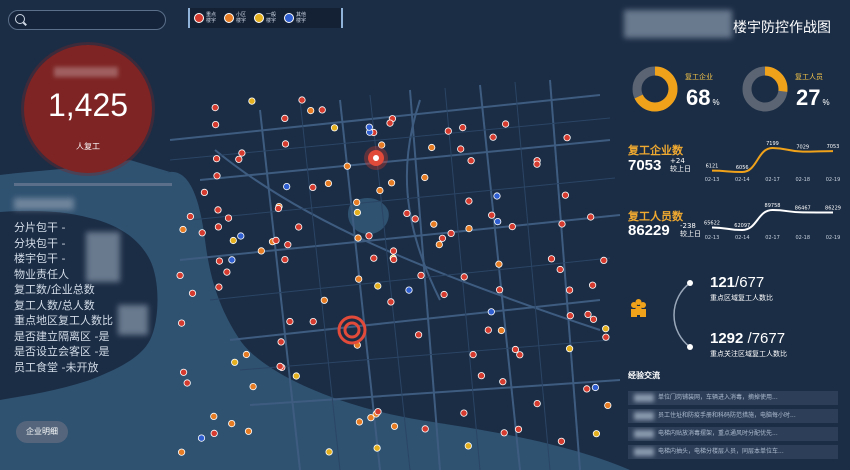 The width and height of the screenshot is (850, 470). What do you see at coordinates (765, 89) in the screenshot?
I see `donut-staff` at bounding box center [765, 89].